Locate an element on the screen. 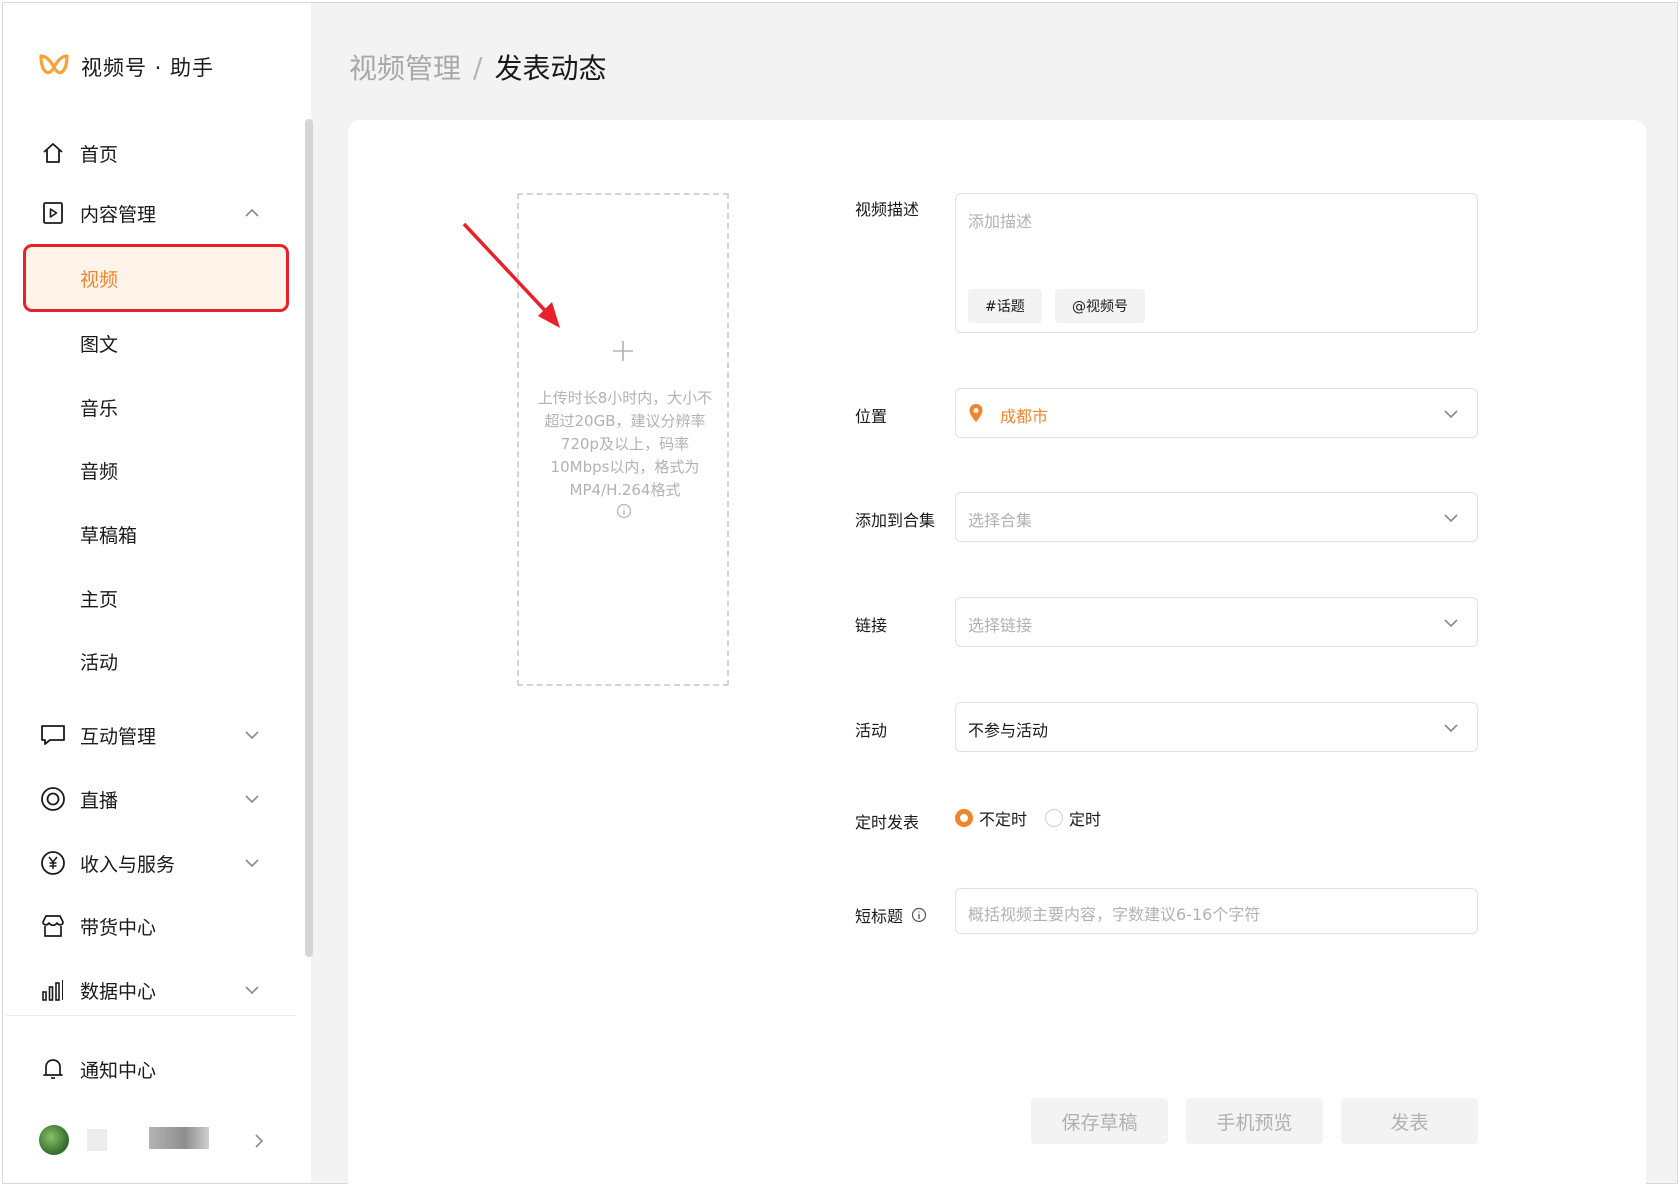 The width and height of the screenshot is (1680, 1186). activity-value: 不参与活动 is located at coordinates (1008, 730).